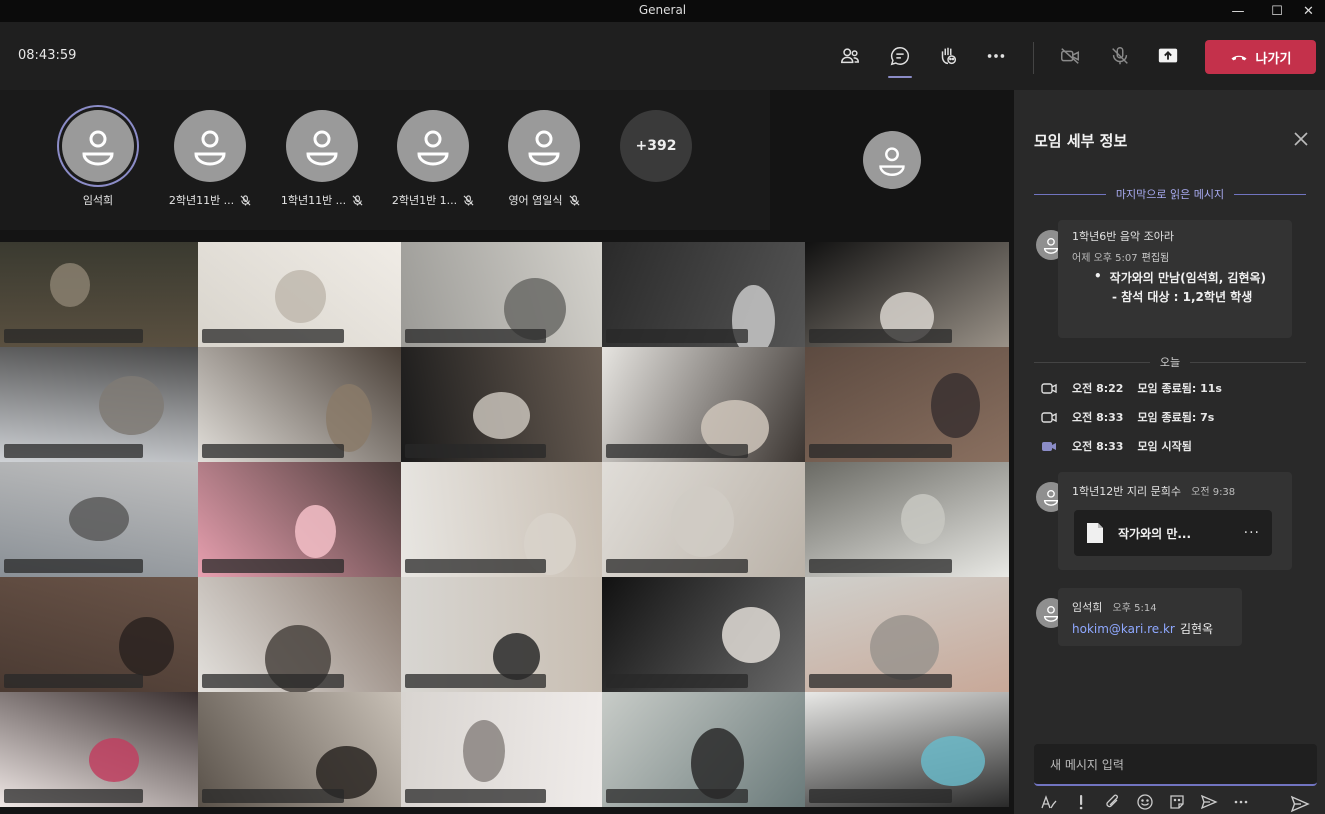 Image resolution: width=1325 pixels, height=814 pixels. Describe the element at coordinates (1049, 802) in the screenshot. I see `format-icon` at that location.